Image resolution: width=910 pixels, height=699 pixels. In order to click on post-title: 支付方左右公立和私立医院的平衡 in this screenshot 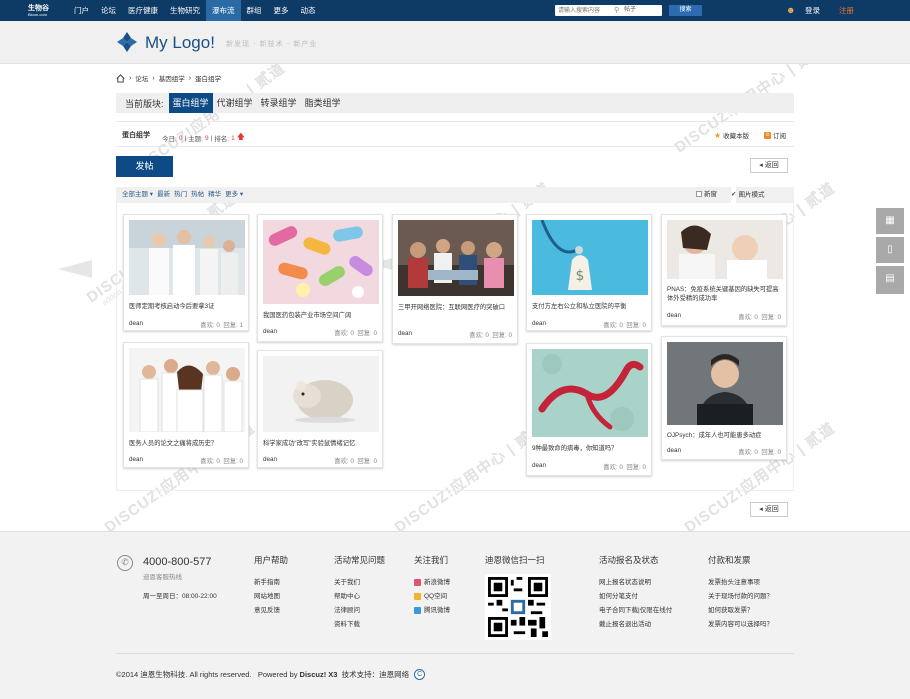, I will do `click(590, 306)`.